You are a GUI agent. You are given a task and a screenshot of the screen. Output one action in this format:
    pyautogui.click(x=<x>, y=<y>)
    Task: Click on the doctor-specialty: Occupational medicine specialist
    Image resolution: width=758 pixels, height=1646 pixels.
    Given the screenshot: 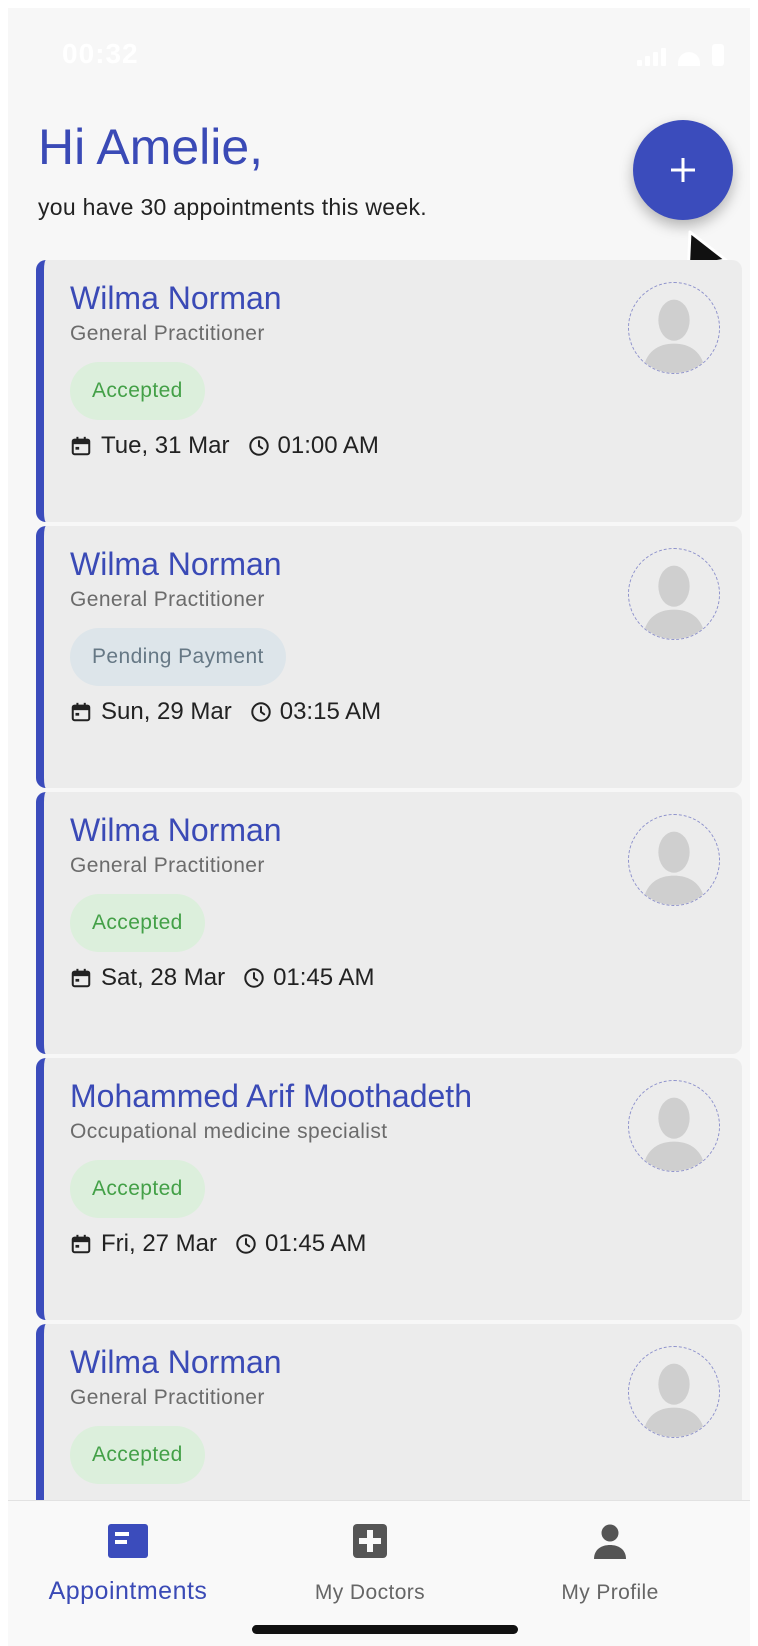 What is the action you would take?
    pyautogui.click(x=229, y=1131)
    